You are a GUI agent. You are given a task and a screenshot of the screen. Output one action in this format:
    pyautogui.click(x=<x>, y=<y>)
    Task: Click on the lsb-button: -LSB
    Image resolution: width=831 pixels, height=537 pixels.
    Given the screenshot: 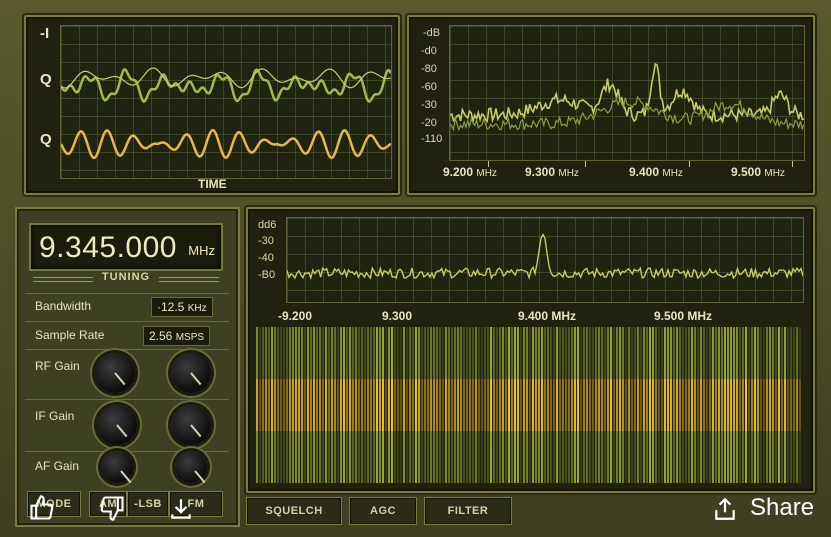 What is the action you would take?
    pyautogui.click(x=148, y=504)
    